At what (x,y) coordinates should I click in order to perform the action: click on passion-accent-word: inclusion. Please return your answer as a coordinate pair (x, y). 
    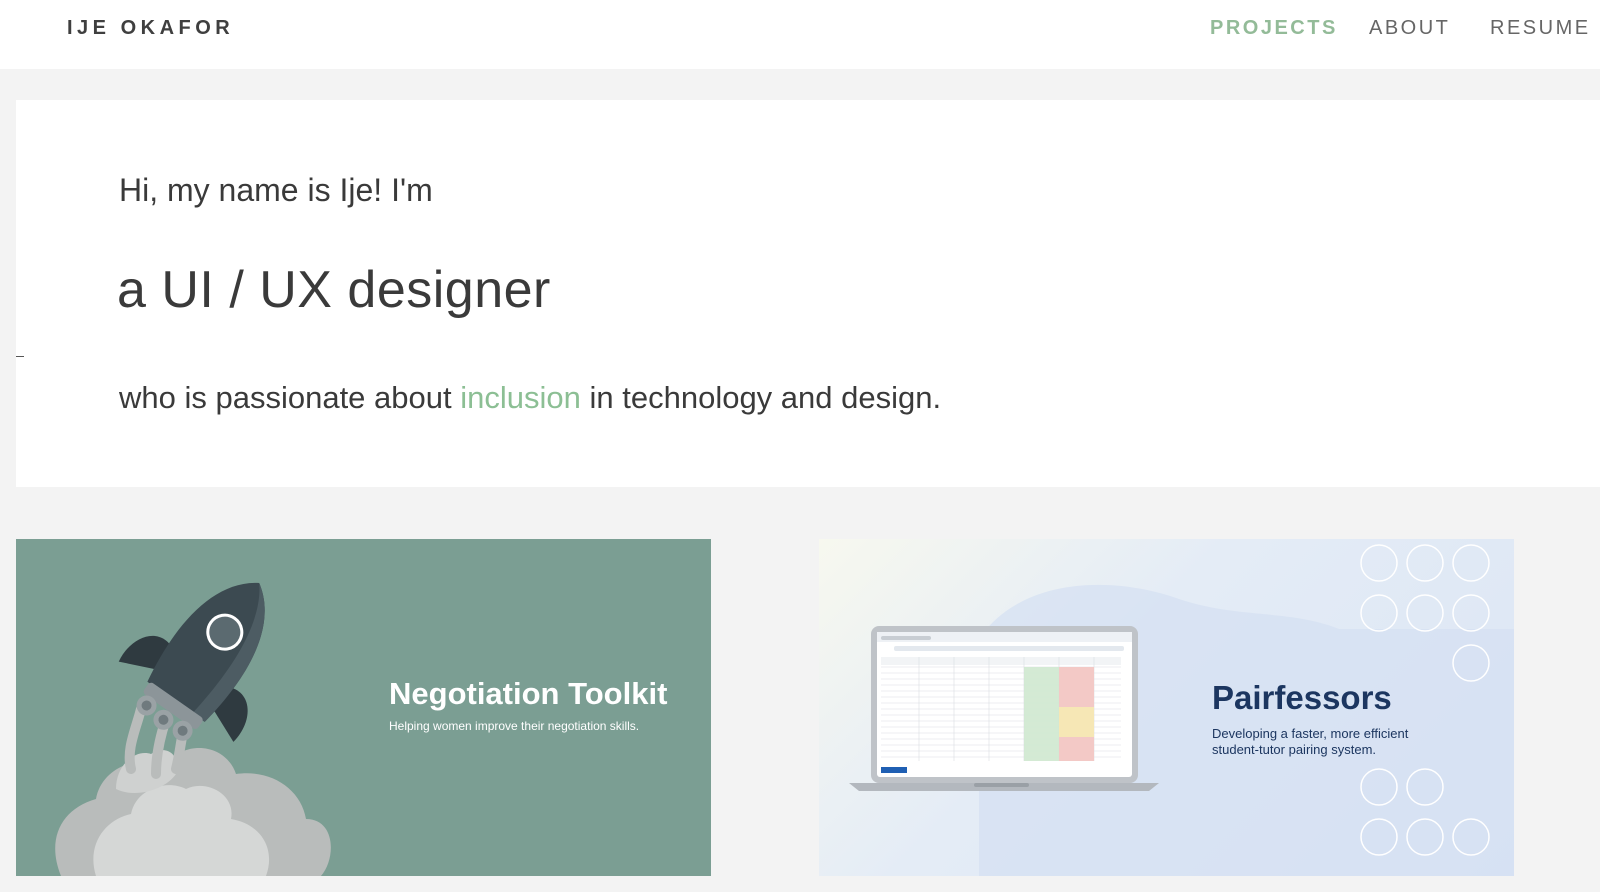
    Looking at the image, I should click on (520, 397).